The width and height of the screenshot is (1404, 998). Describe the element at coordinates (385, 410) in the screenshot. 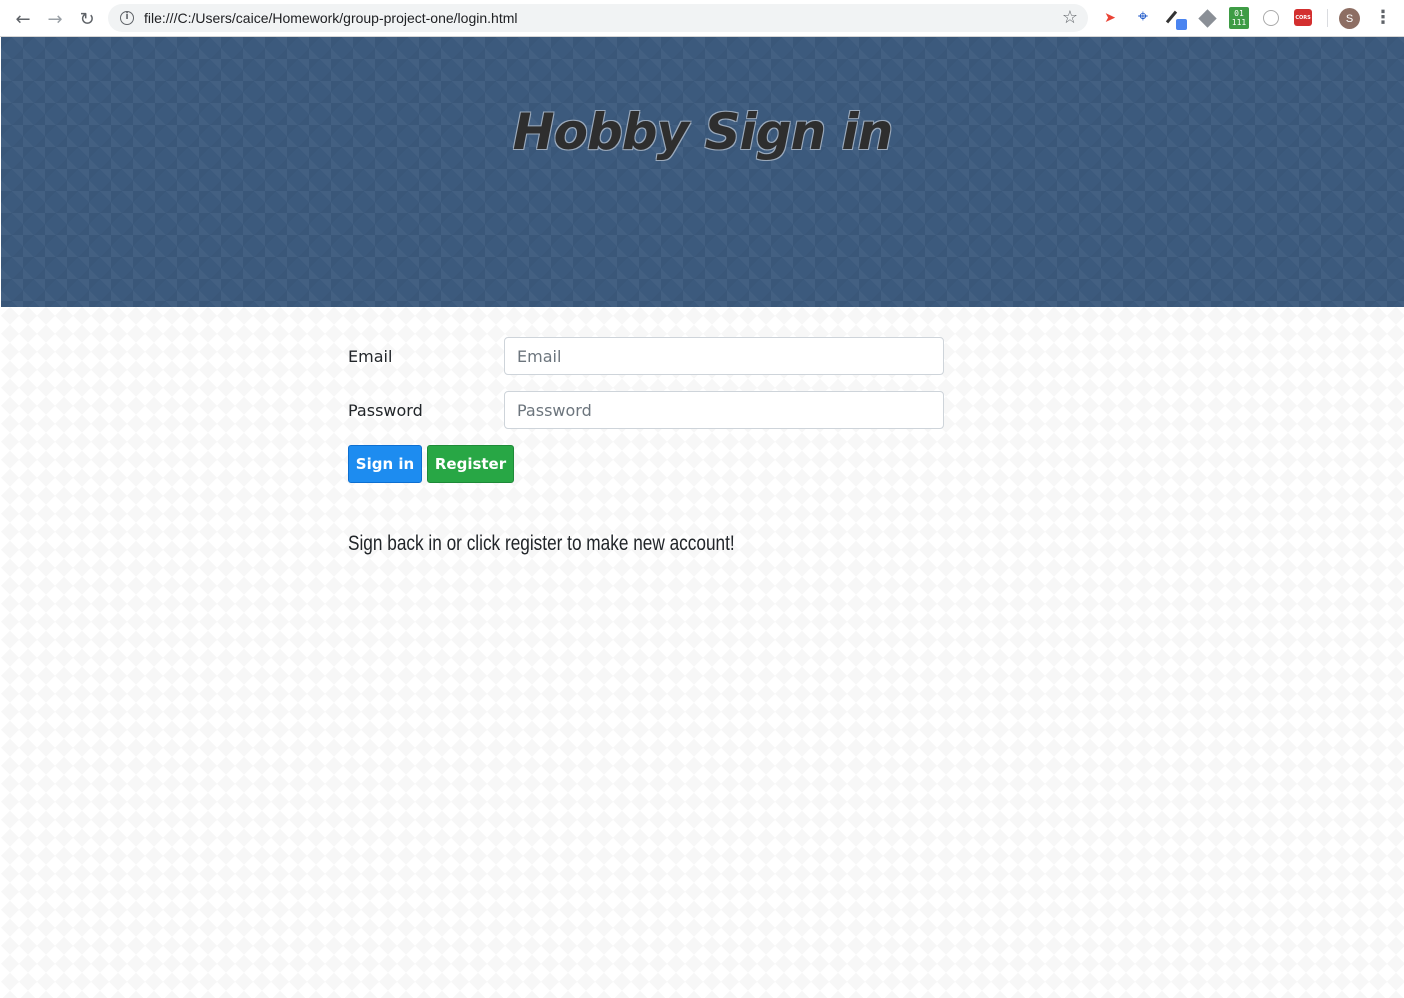

I see `password-label: Password` at that location.